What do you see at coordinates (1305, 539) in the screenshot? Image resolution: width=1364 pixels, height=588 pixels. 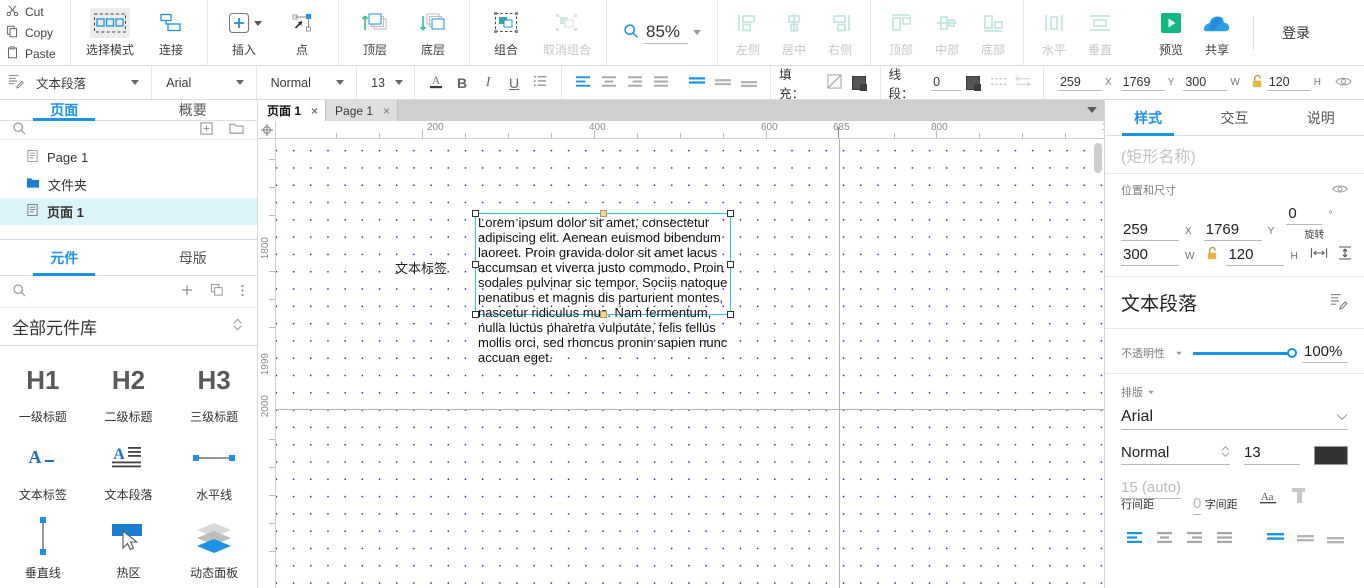 I see `valign-middle-button` at bounding box center [1305, 539].